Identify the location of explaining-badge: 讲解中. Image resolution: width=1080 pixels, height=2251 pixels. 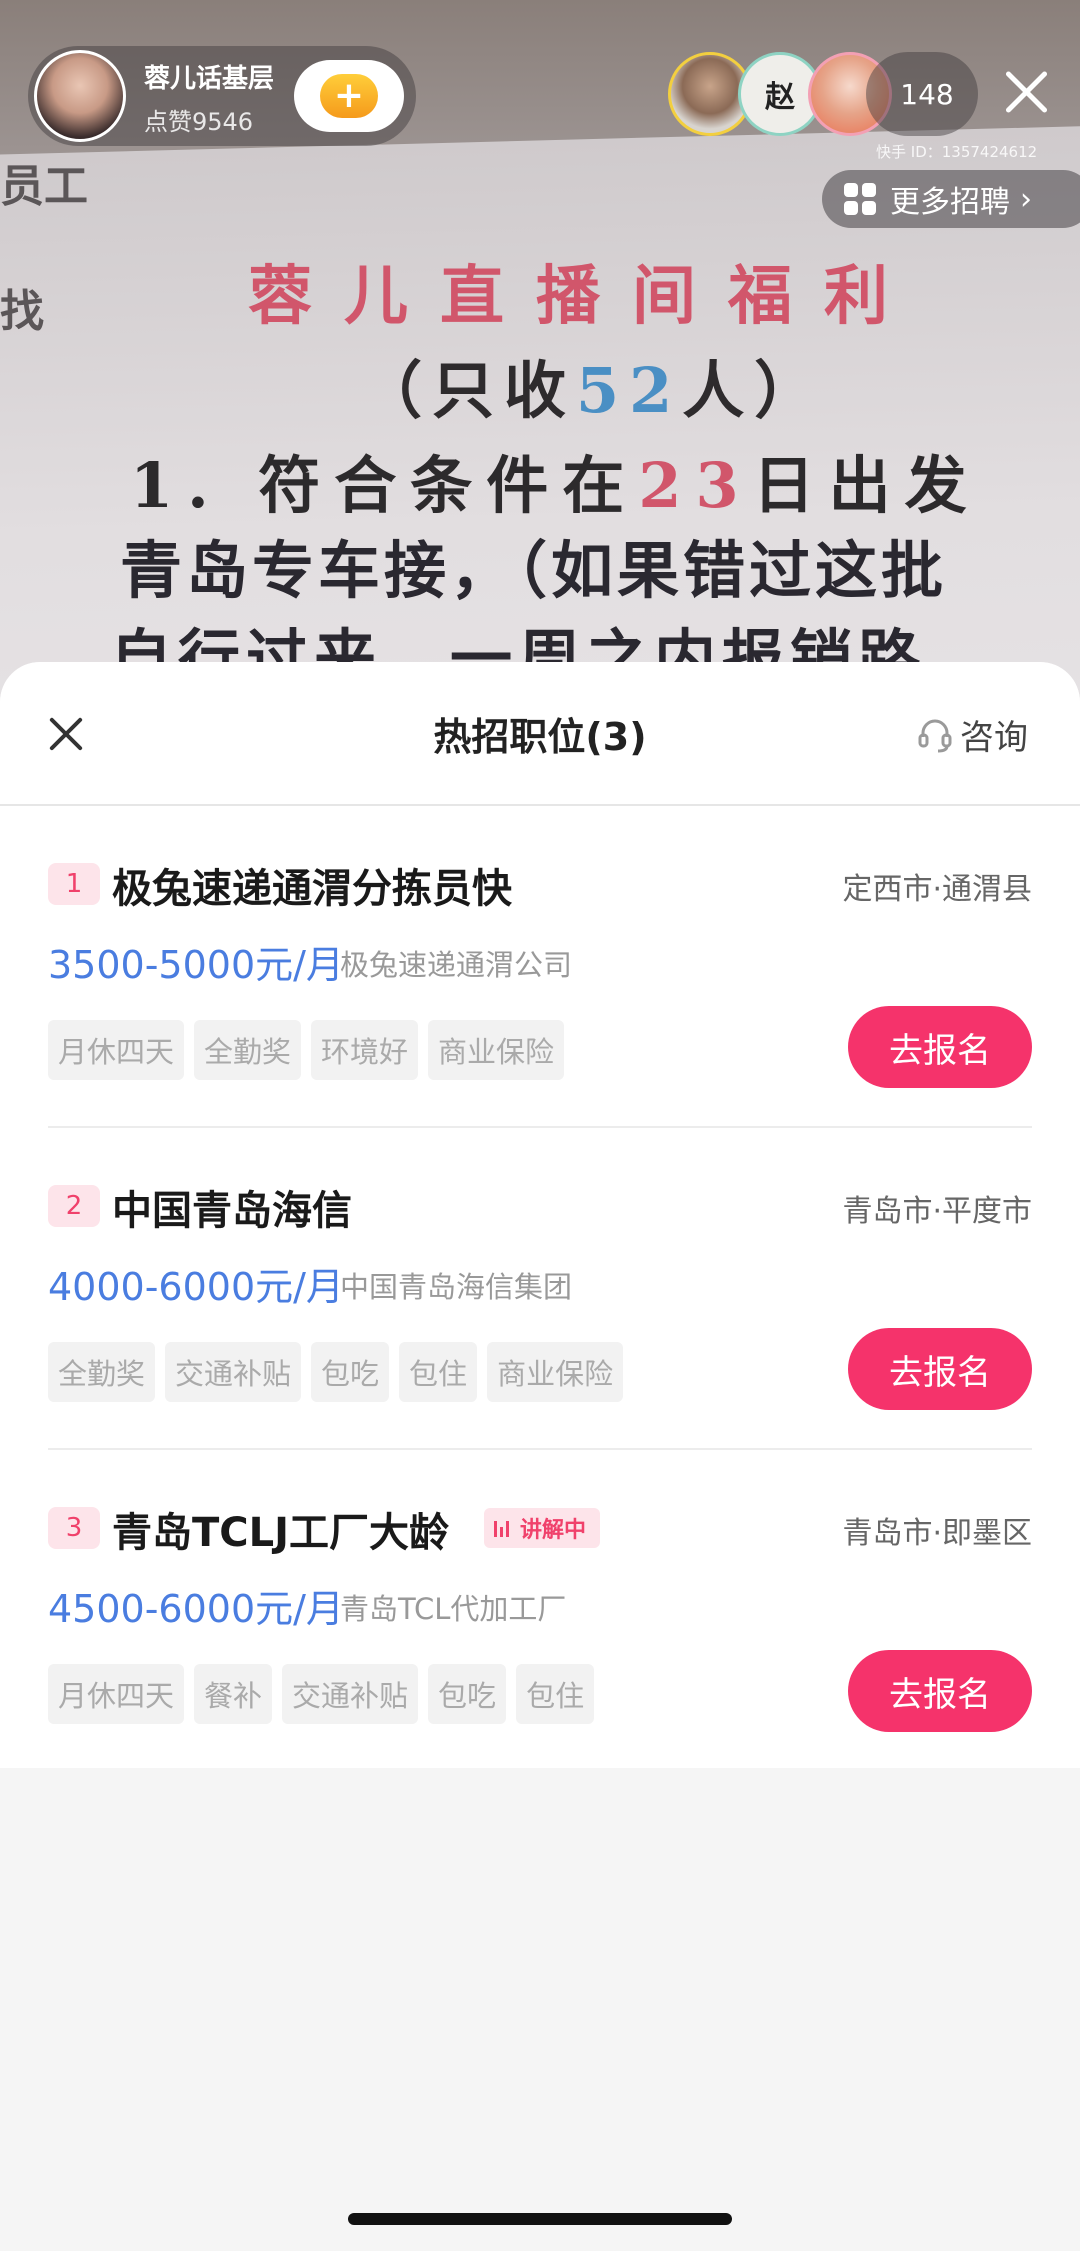
(542, 1528).